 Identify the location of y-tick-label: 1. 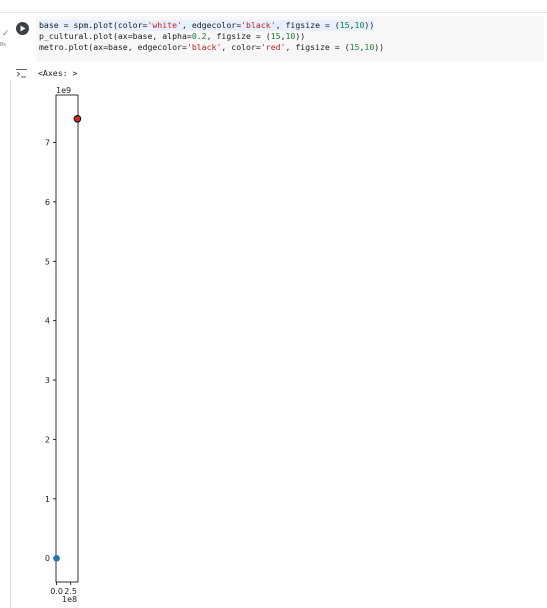
(47, 499).